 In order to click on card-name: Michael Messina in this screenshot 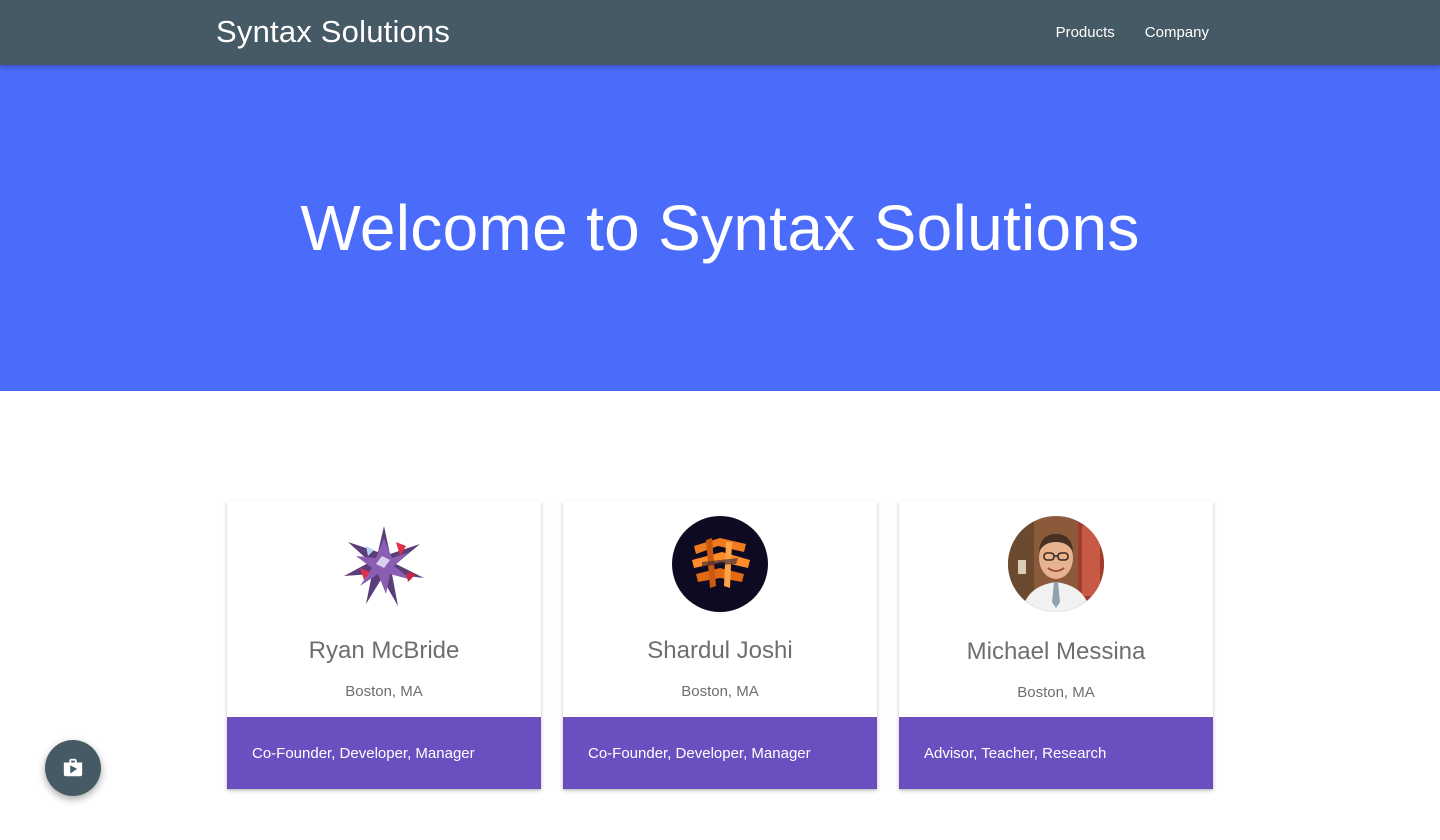, I will do `click(1056, 651)`.